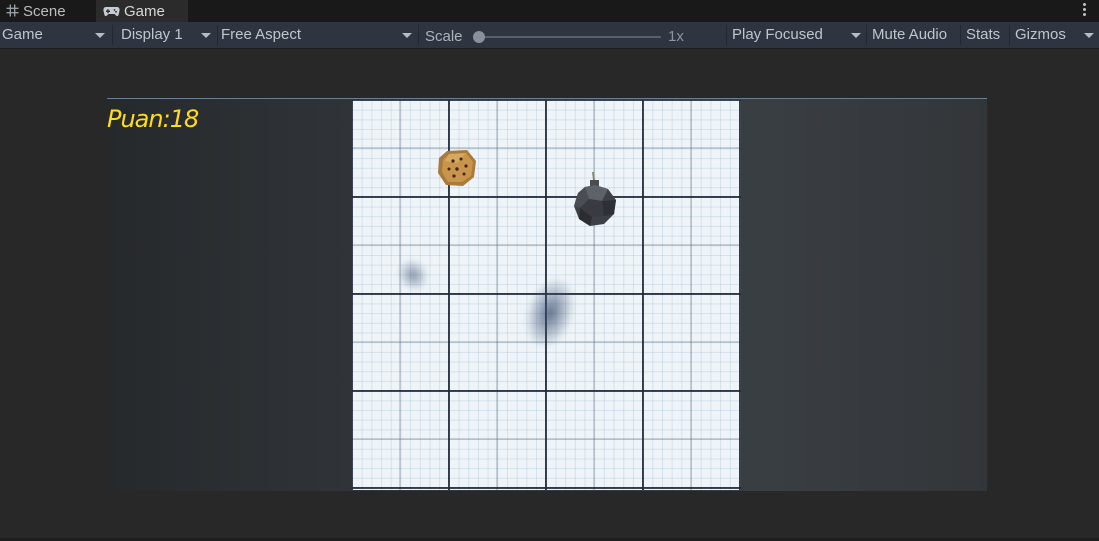 The image size is (1099, 541). What do you see at coordinates (444, 36) in the screenshot?
I see `scale-label: Scale` at bounding box center [444, 36].